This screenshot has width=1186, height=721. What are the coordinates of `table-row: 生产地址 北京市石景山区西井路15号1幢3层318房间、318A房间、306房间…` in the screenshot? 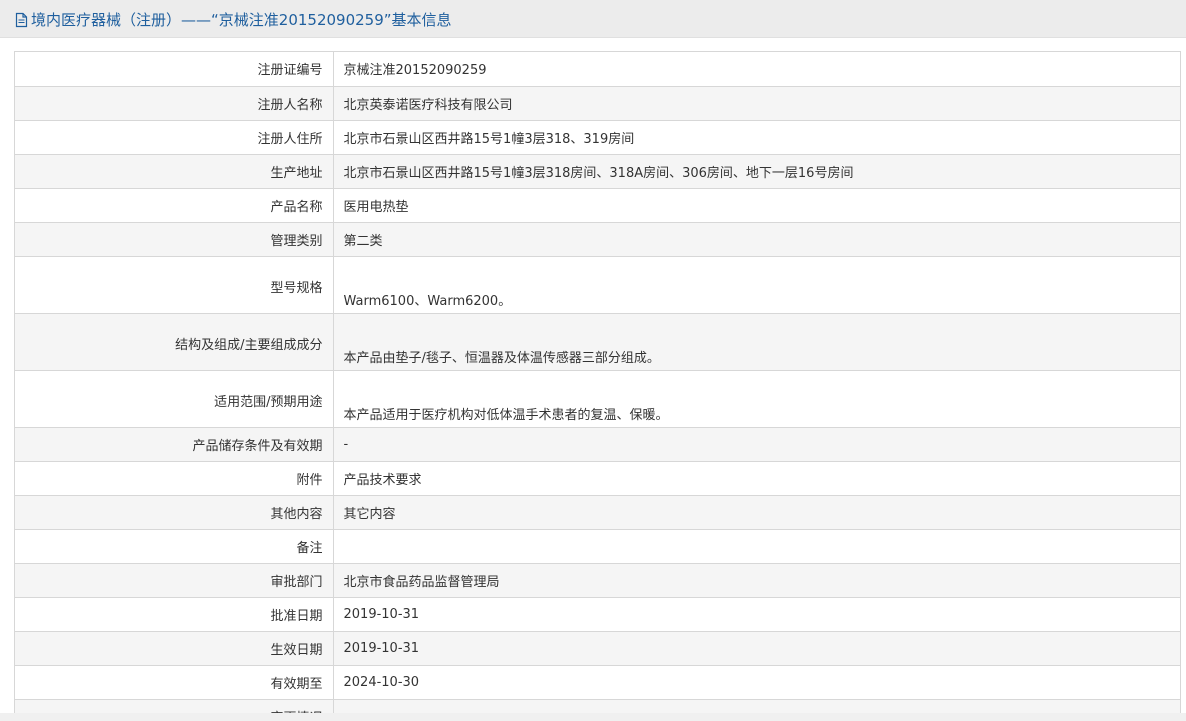 It's located at (597, 171).